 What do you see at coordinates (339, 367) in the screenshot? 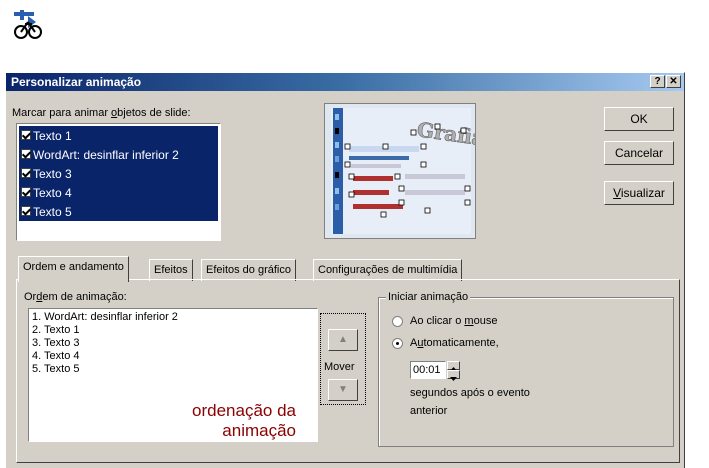
I see `move-label: Mover` at bounding box center [339, 367].